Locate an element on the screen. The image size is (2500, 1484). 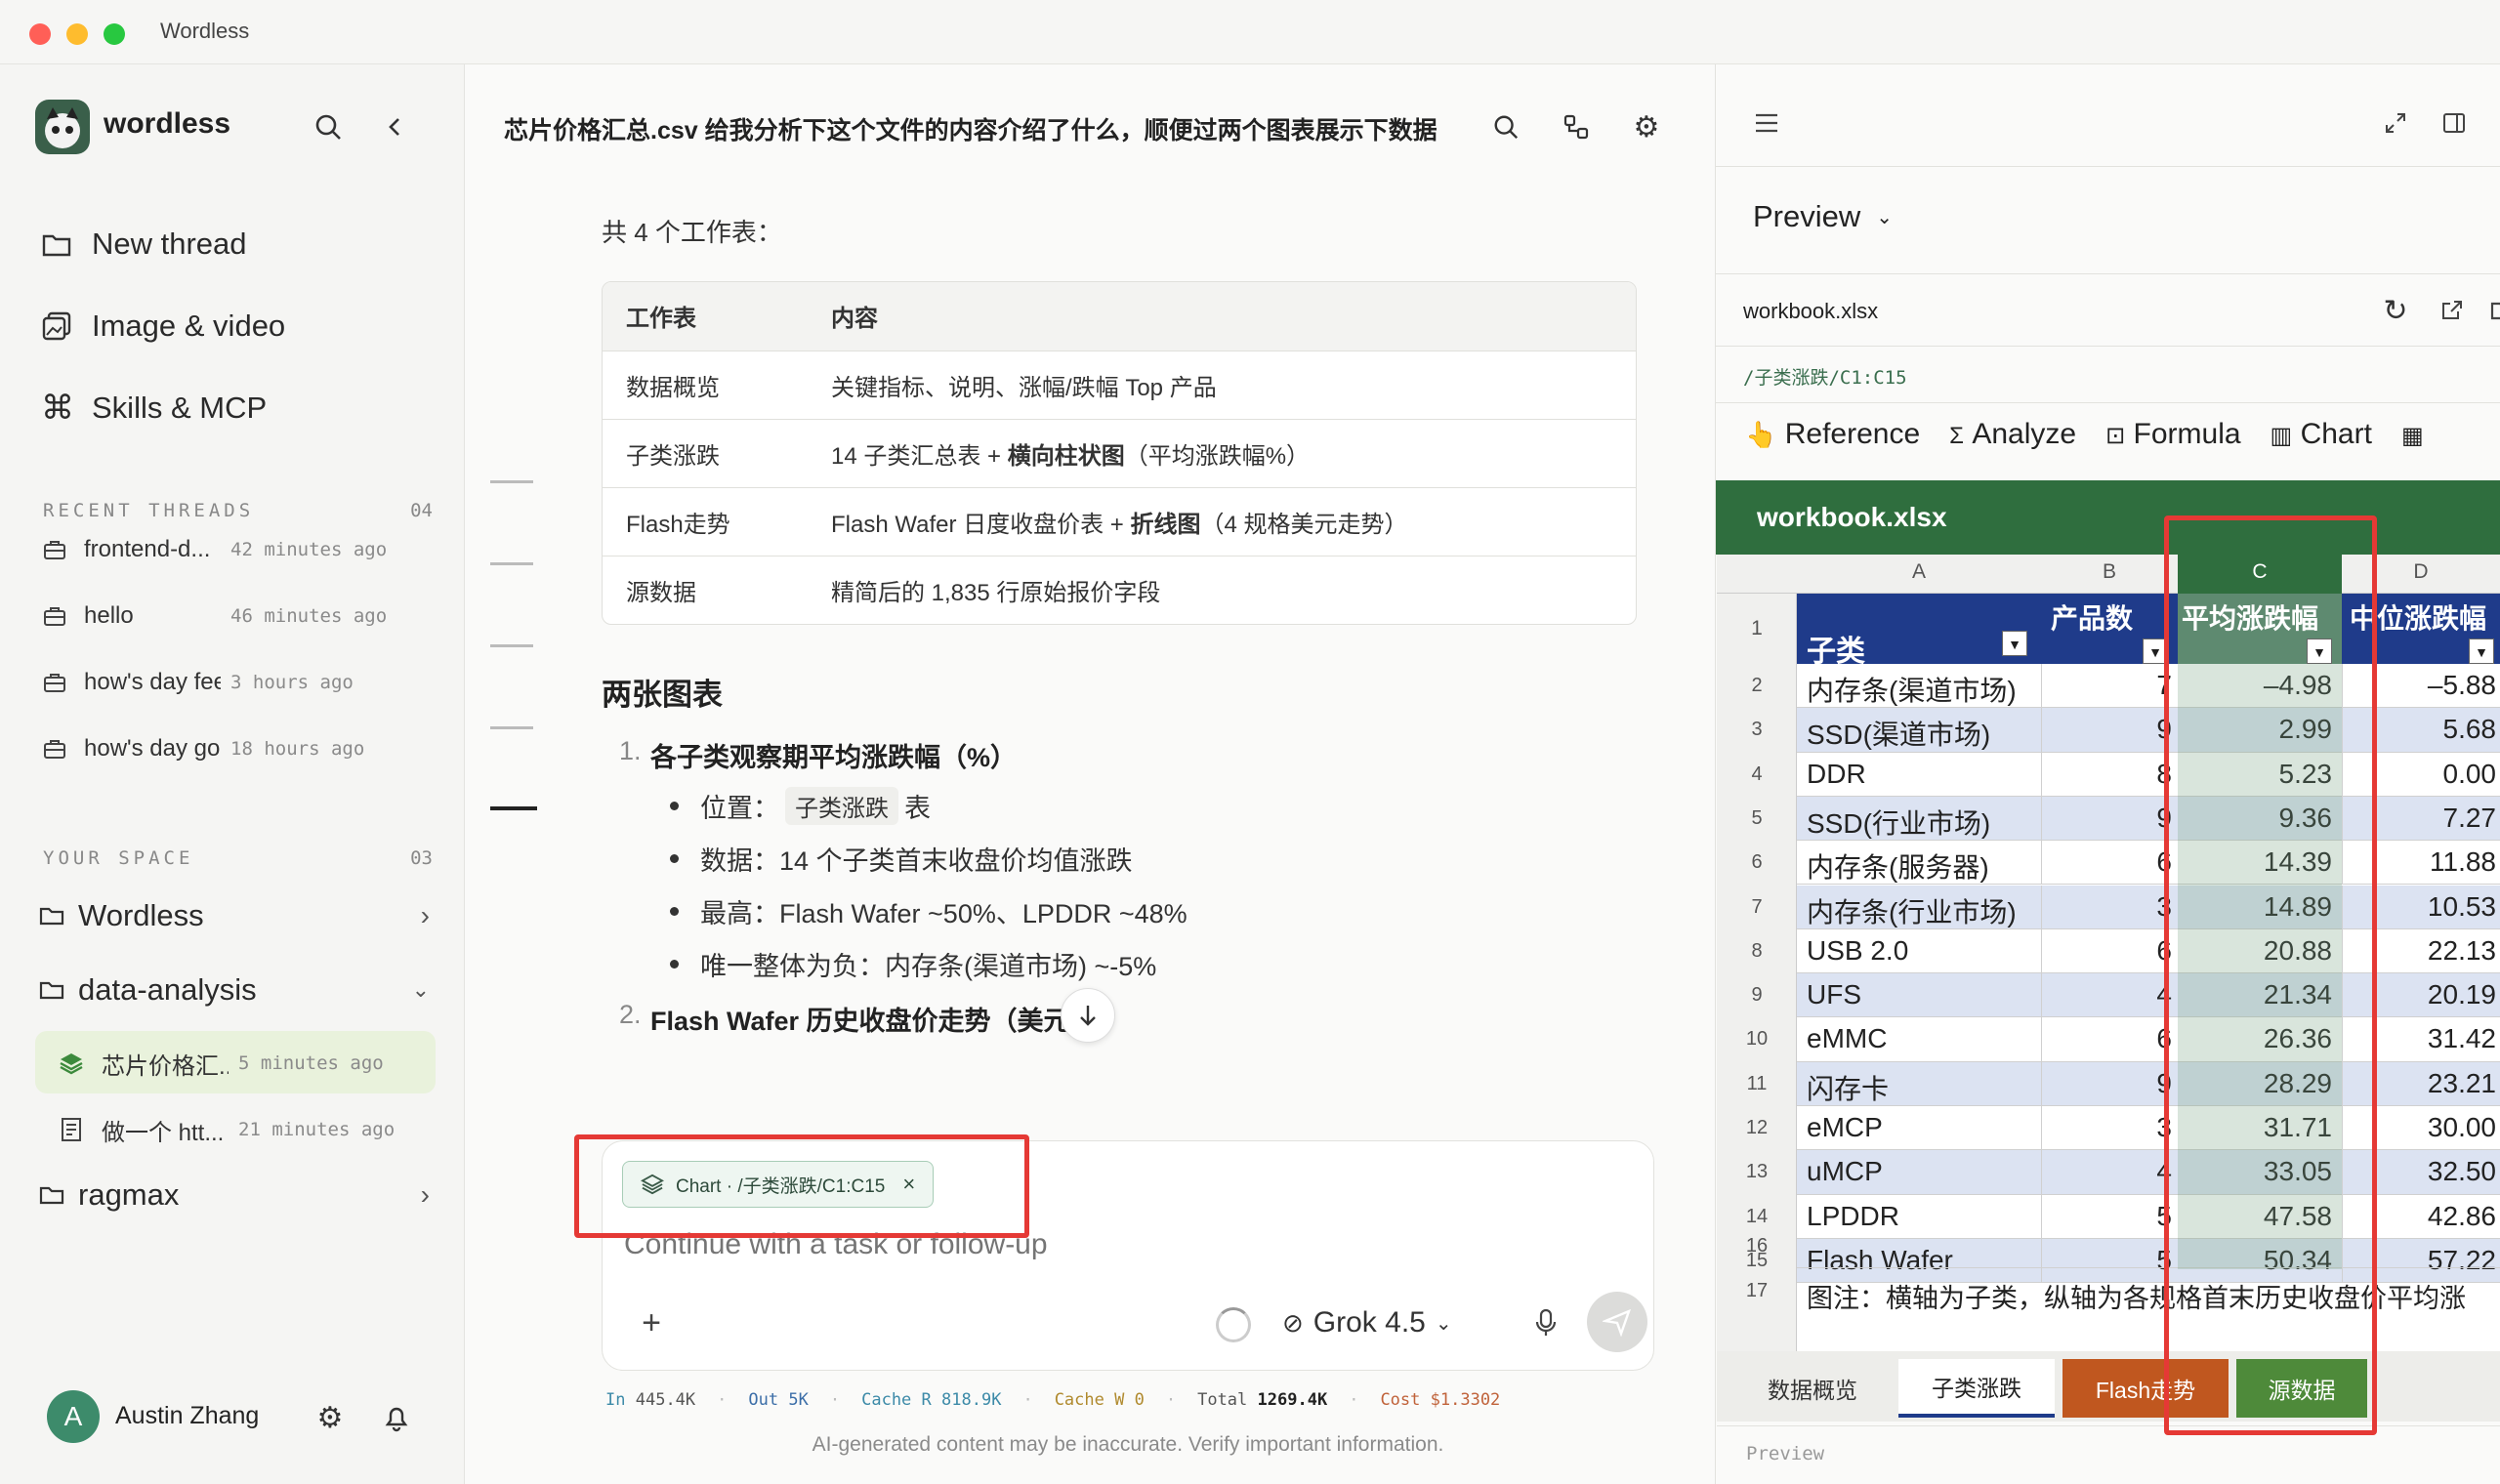
minimize-window-button is located at coordinates (77, 34).